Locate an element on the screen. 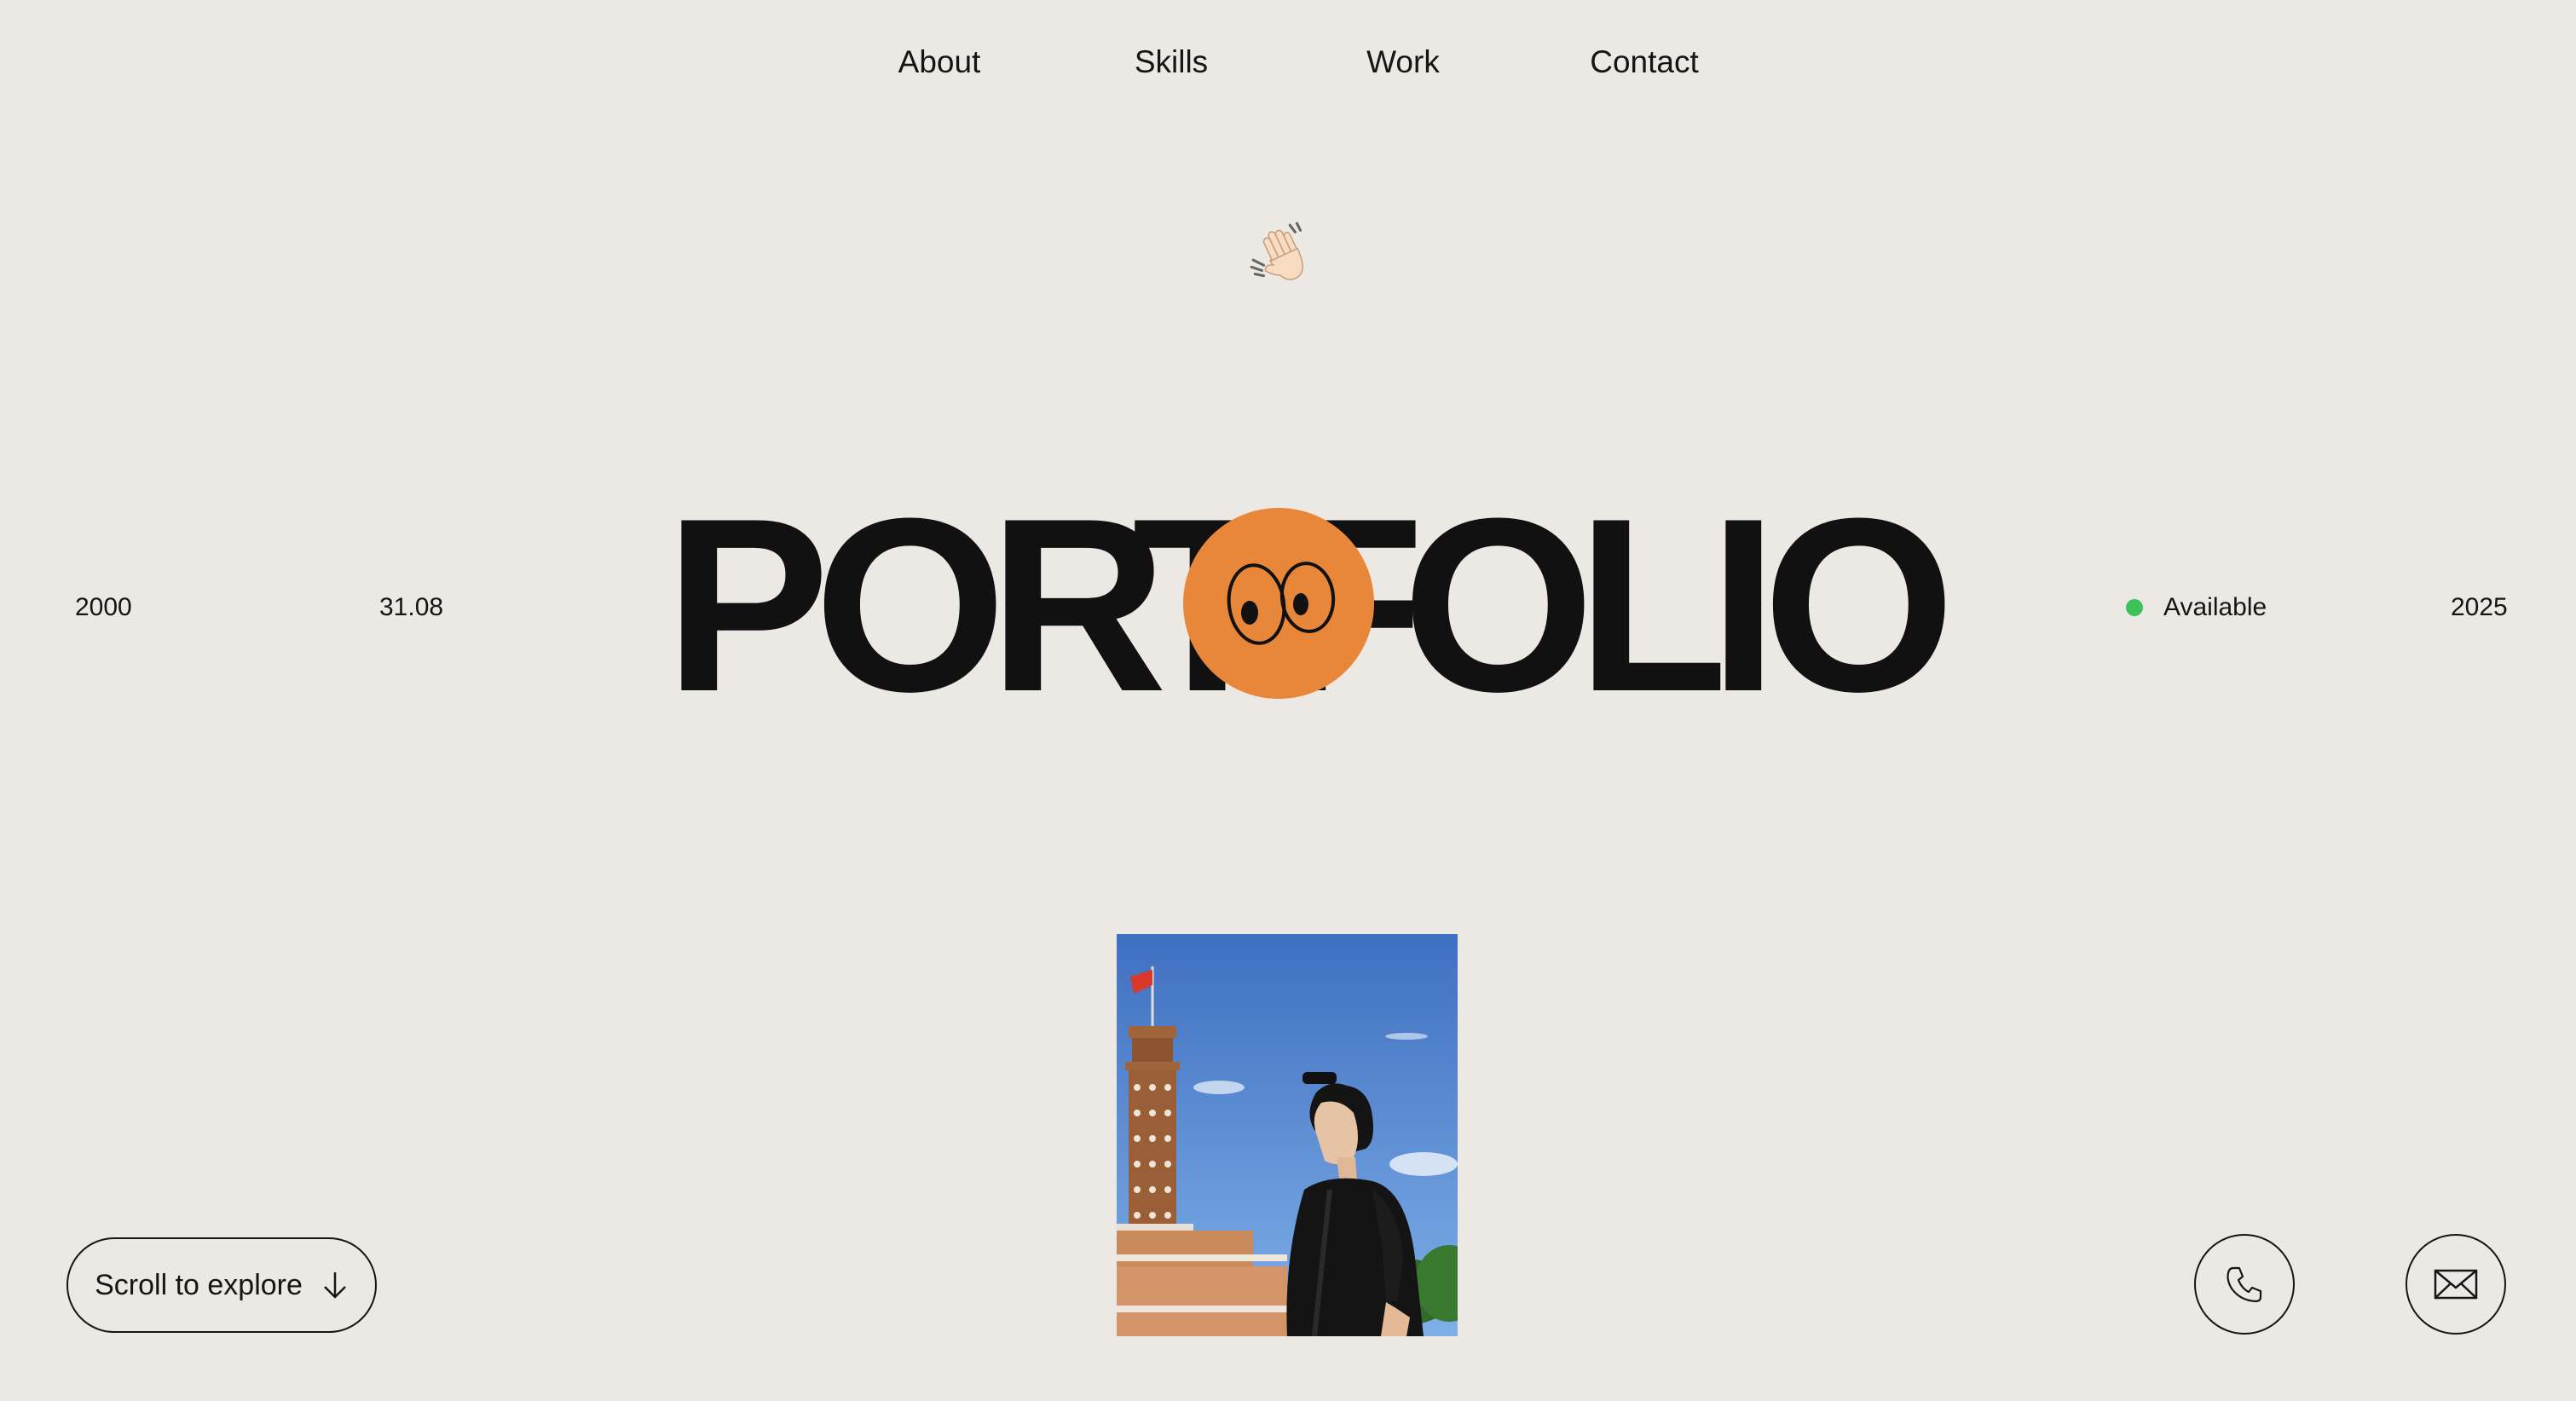 Image resolution: width=2576 pixels, height=1401 pixels. hero-letter: P is located at coordinates (747, 605).